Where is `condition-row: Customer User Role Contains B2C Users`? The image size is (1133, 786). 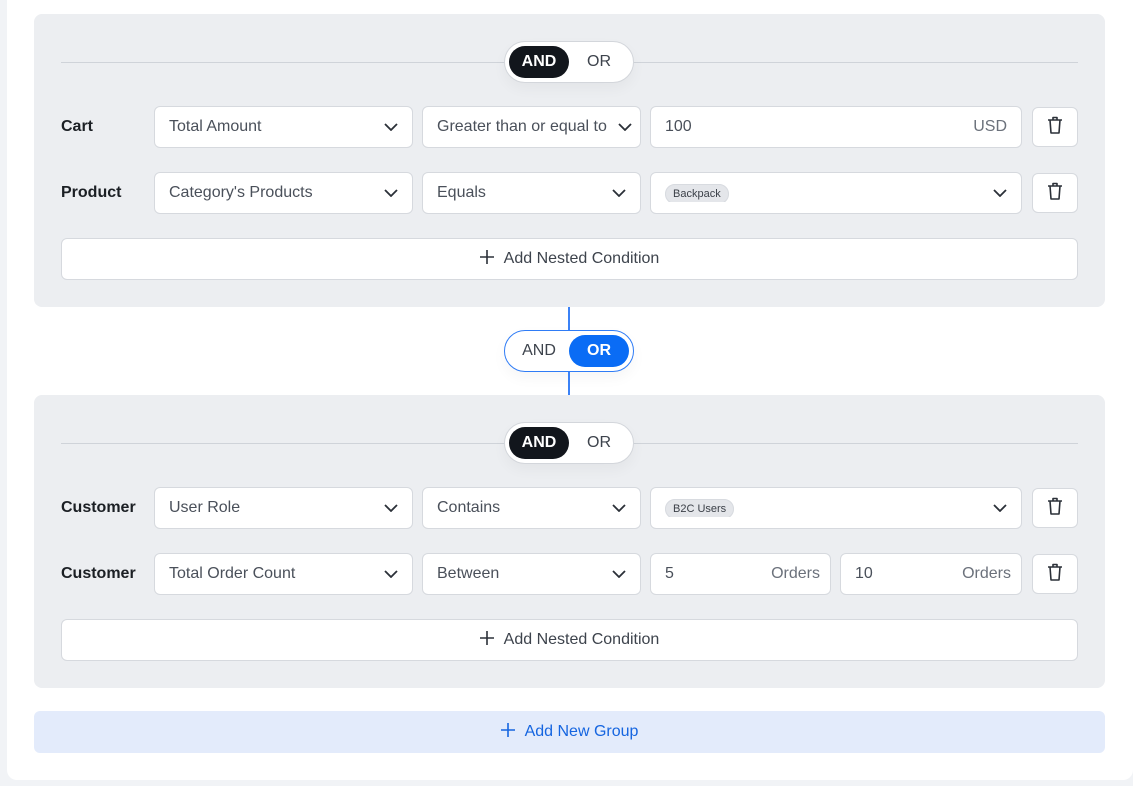
condition-row: Customer User Role Contains B2C Users is located at coordinates (569, 508).